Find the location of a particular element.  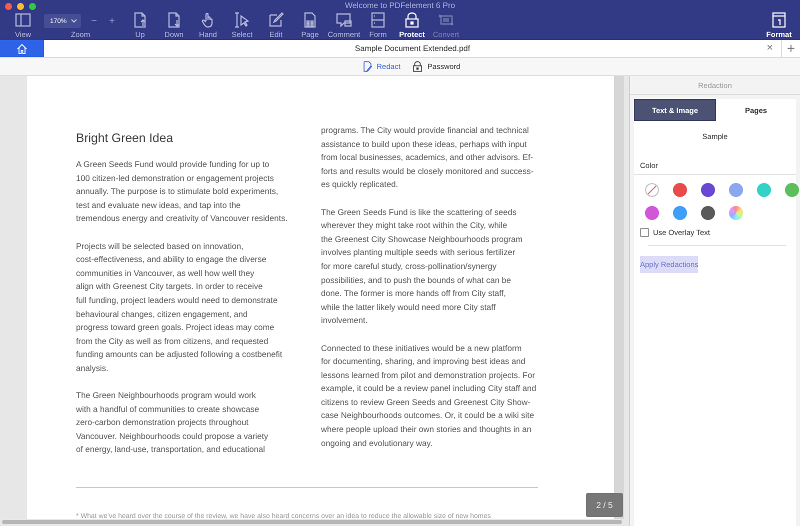

paragraph: programs. The City would provide financial and technical assistance to build upon these ideas, perhaps with input from local businesses, academics, and other advisors. Ef- forts and results would be closely monitored and success- es quickly replicated. is located at coordinates (428, 158).